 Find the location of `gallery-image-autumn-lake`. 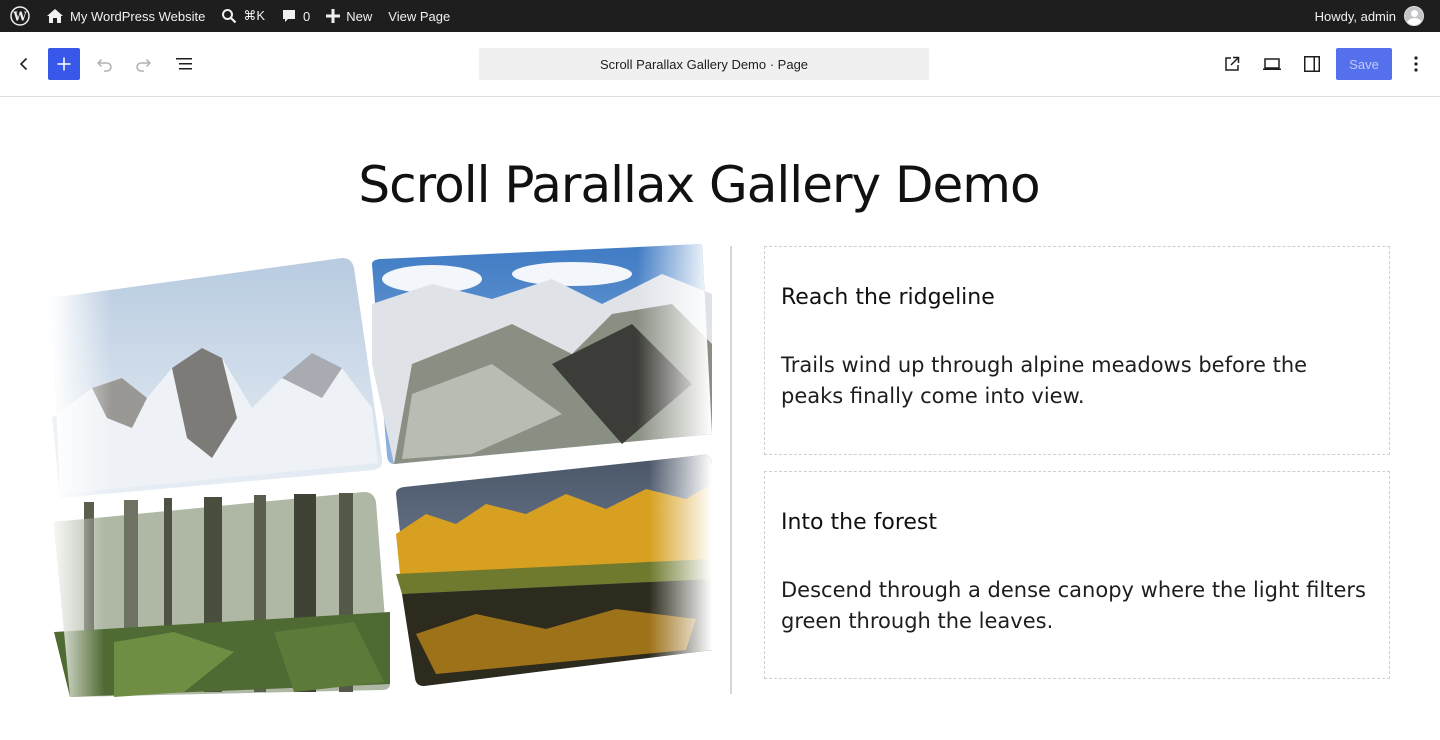

gallery-image-autumn-lake is located at coordinates (554, 570).